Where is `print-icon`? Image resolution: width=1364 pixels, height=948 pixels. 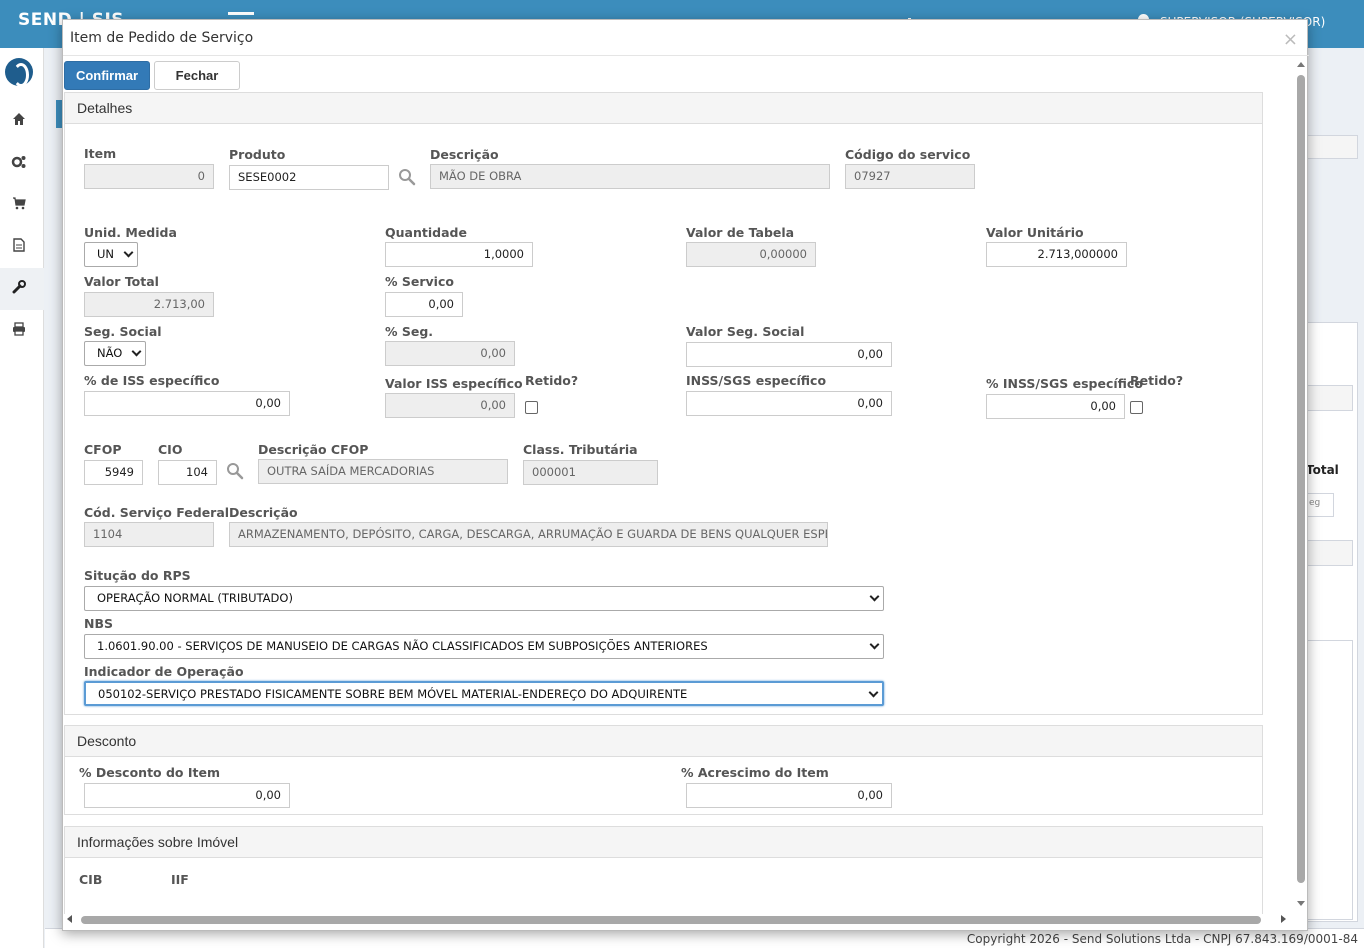
print-icon is located at coordinates (19, 330).